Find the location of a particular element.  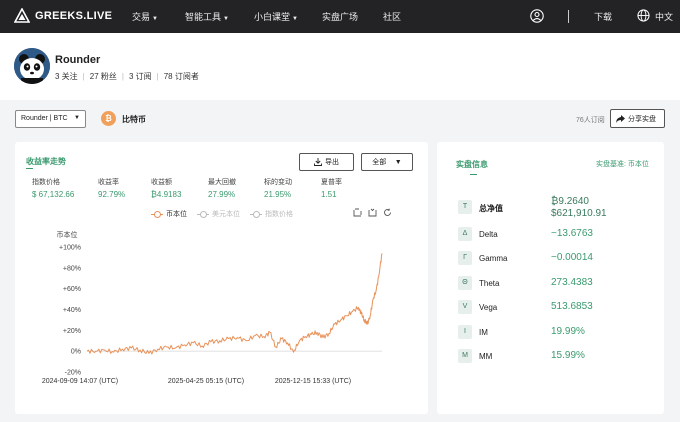

legend-label: 美元本位 is located at coordinates (226, 214).